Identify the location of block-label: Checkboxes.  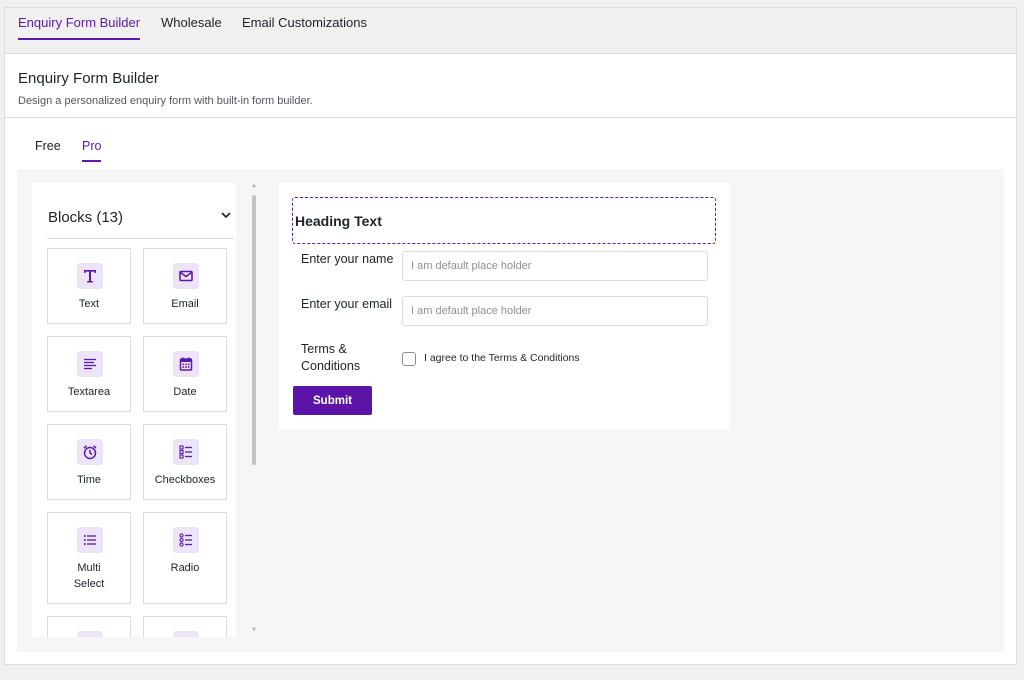
(185, 480).